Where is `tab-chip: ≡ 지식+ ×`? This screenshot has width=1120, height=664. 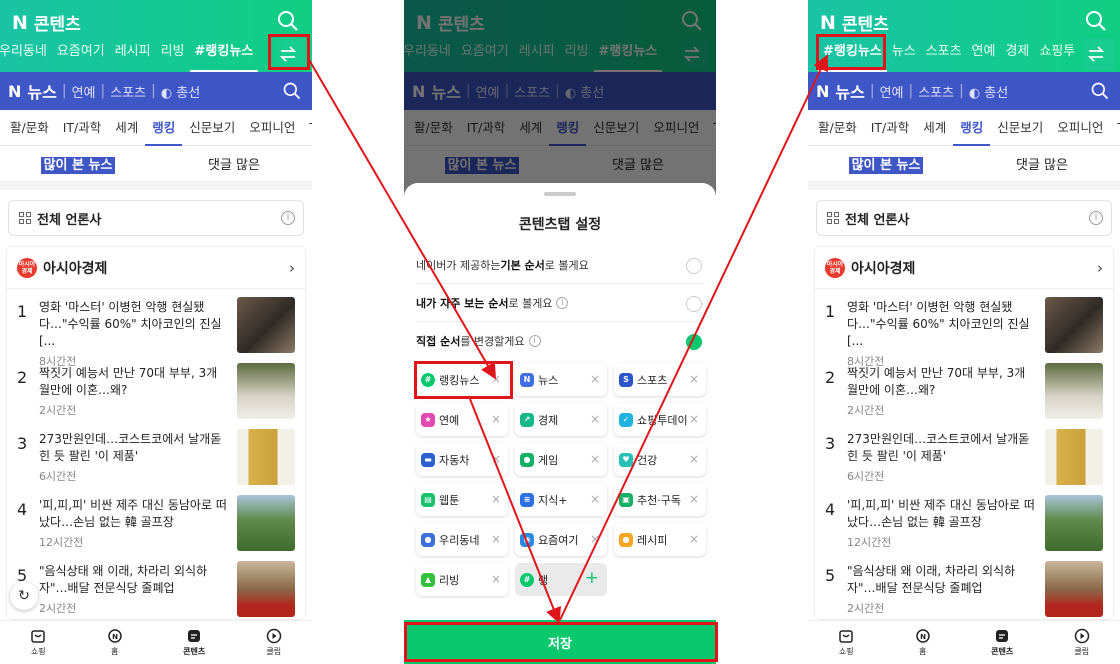
tab-chip: ≡ 지식+ × is located at coordinates (561, 499).